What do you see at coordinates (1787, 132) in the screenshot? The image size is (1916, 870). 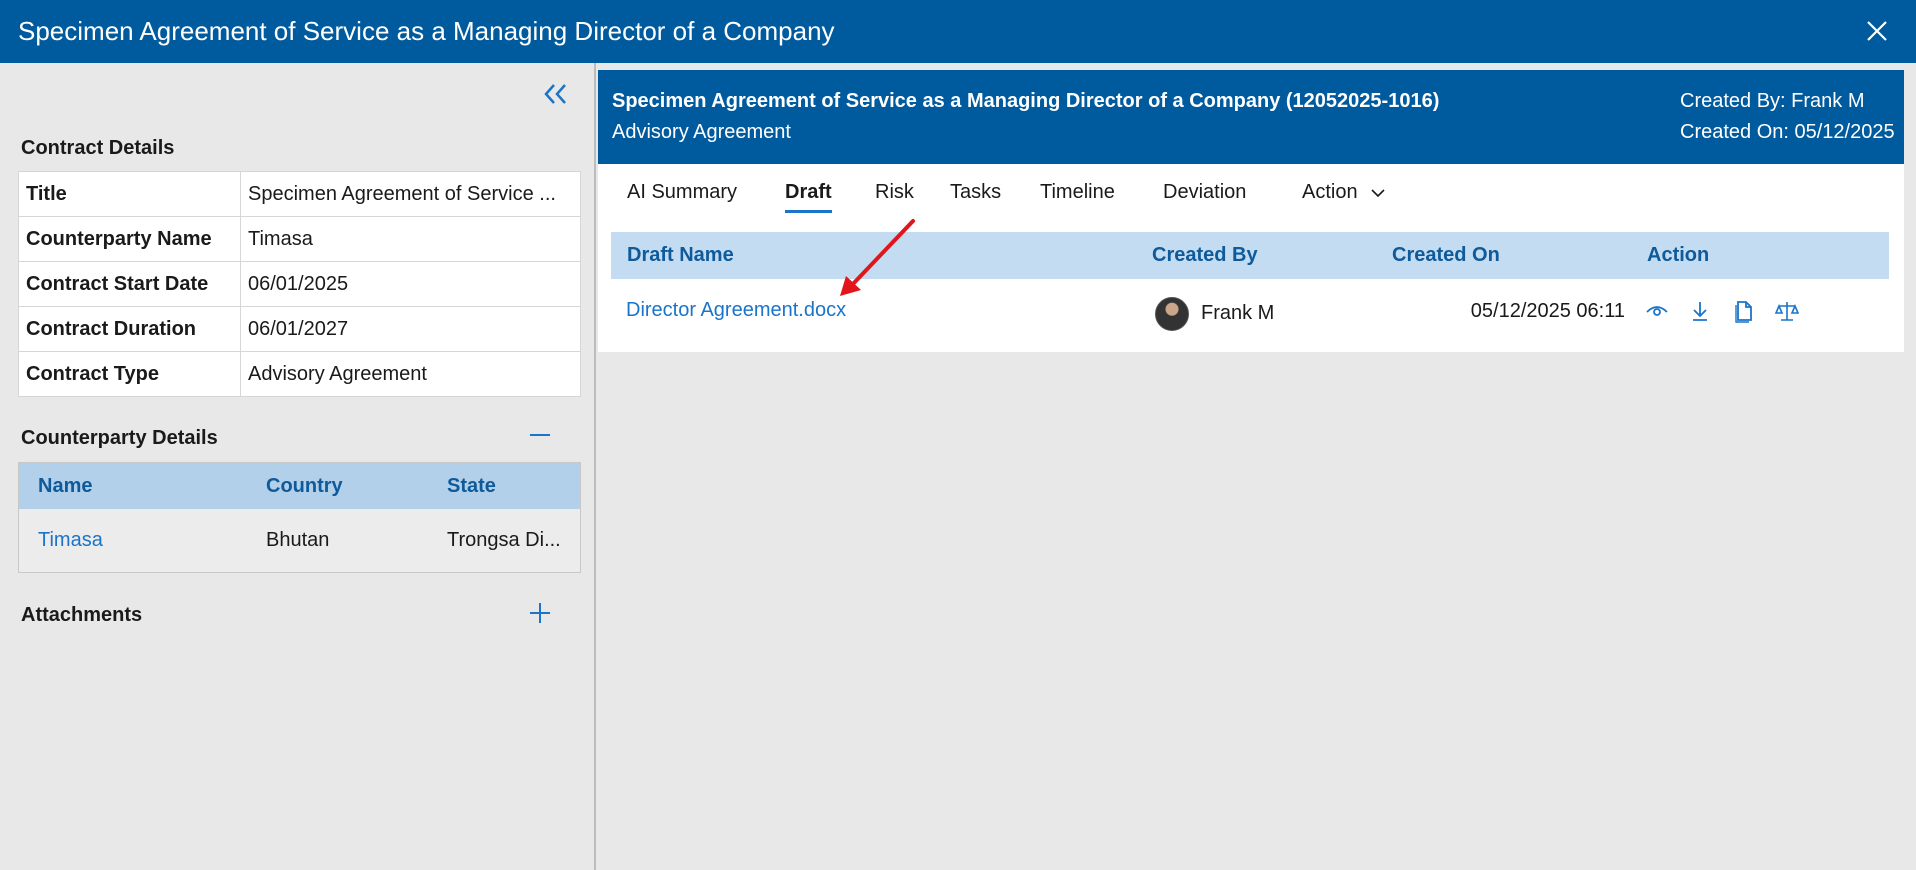 I see `created-on-label: Created On: 05/12/2025` at bounding box center [1787, 132].